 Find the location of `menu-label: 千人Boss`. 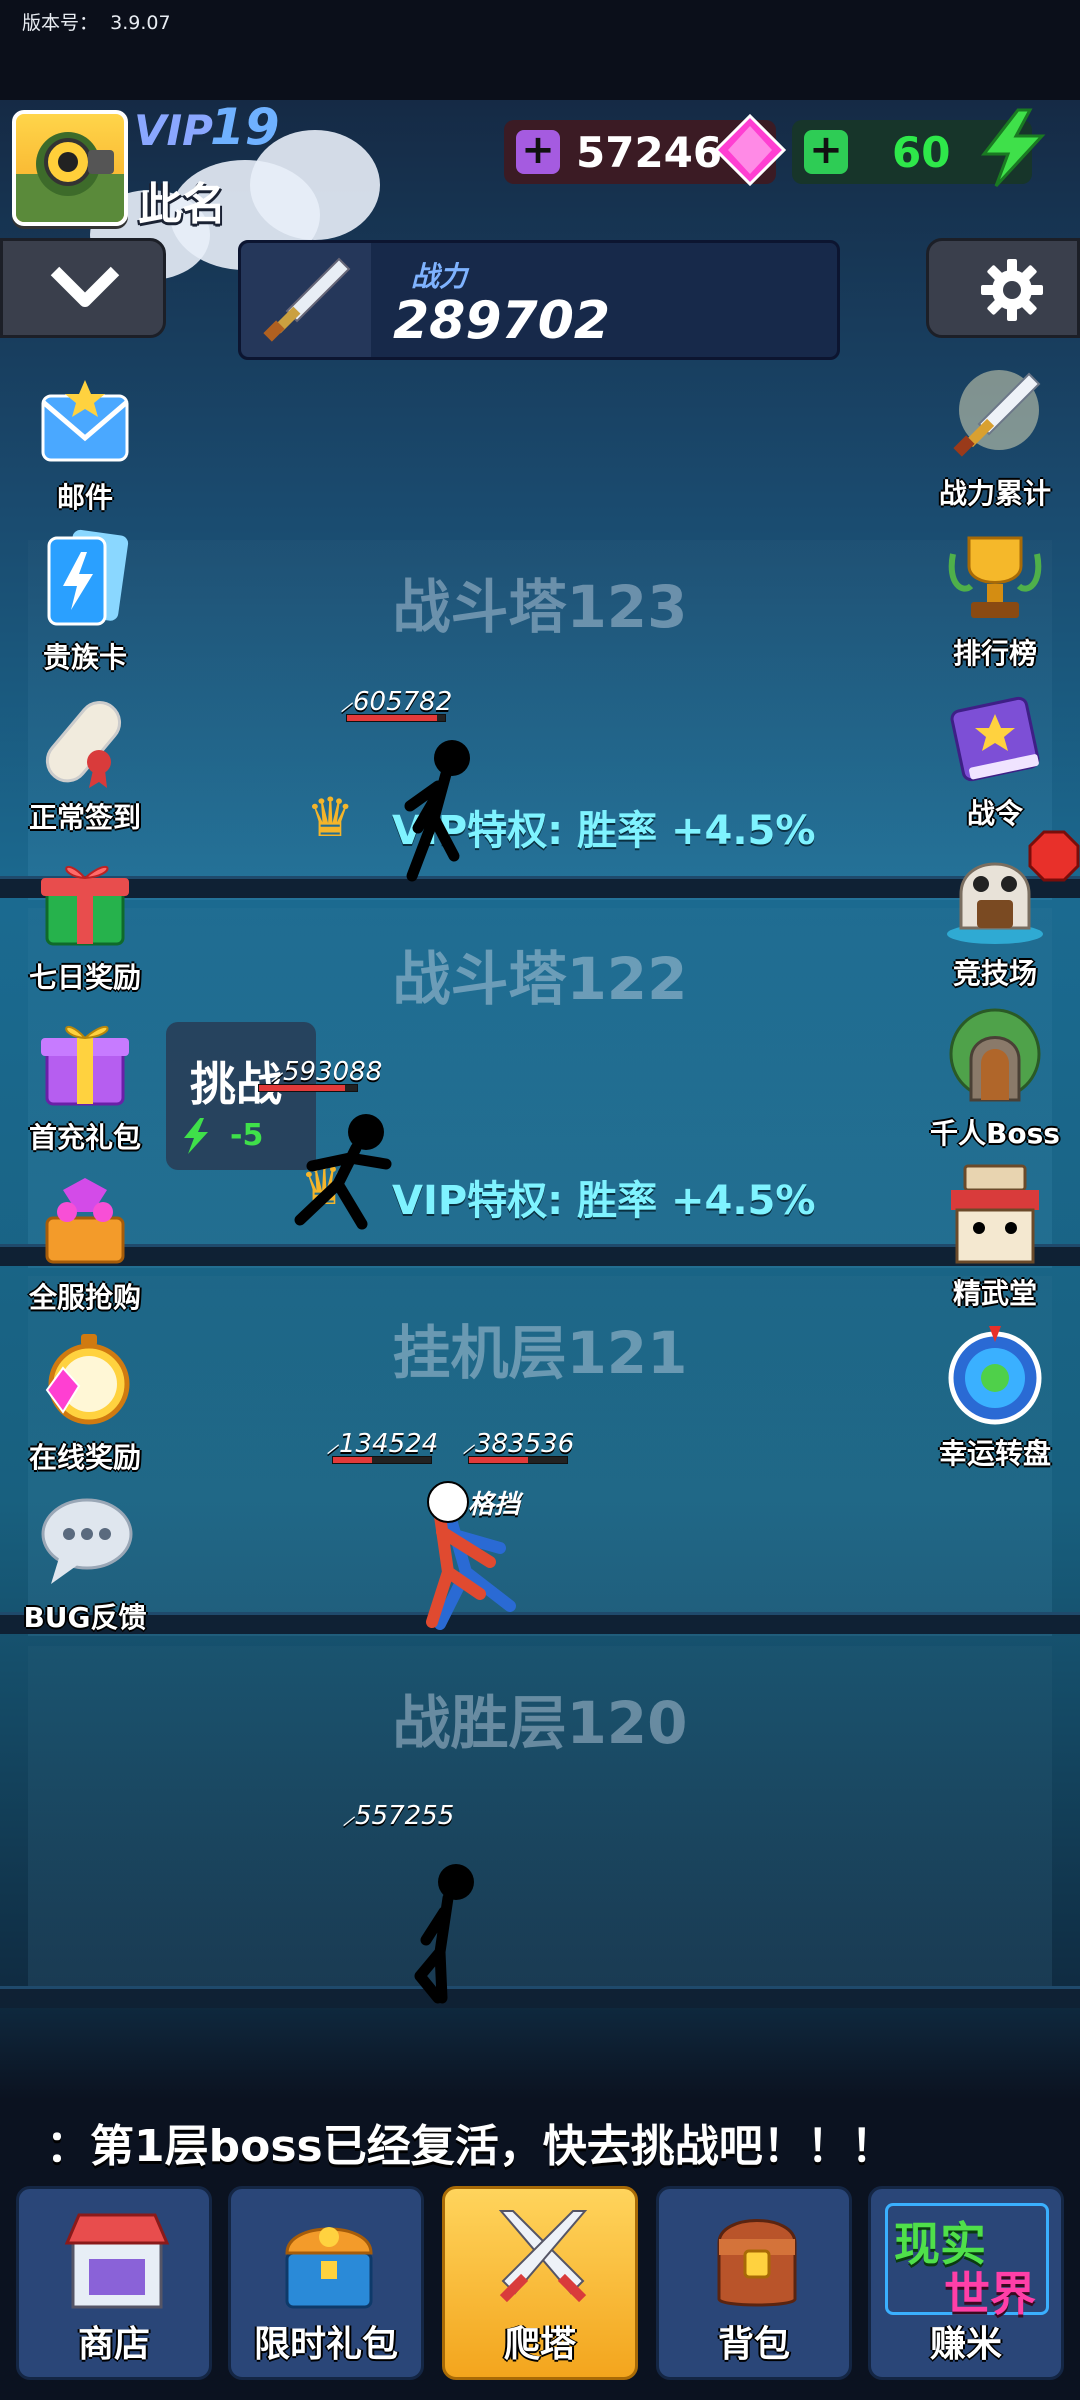

menu-label: 千人Boss is located at coordinates (995, 1133).